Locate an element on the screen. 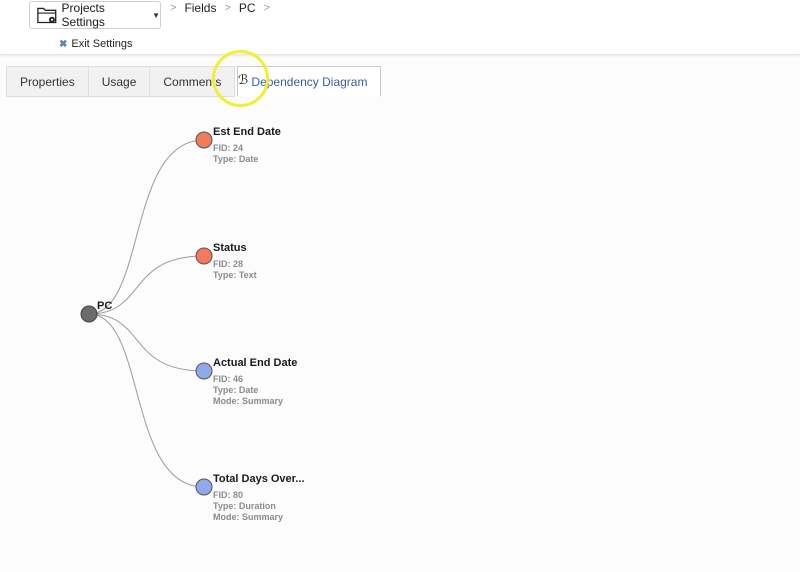 Image resolution: width=800 pixels, height=572 pixels. field-node-detail-line: FID: 24 is located at coordinates (228, 148).